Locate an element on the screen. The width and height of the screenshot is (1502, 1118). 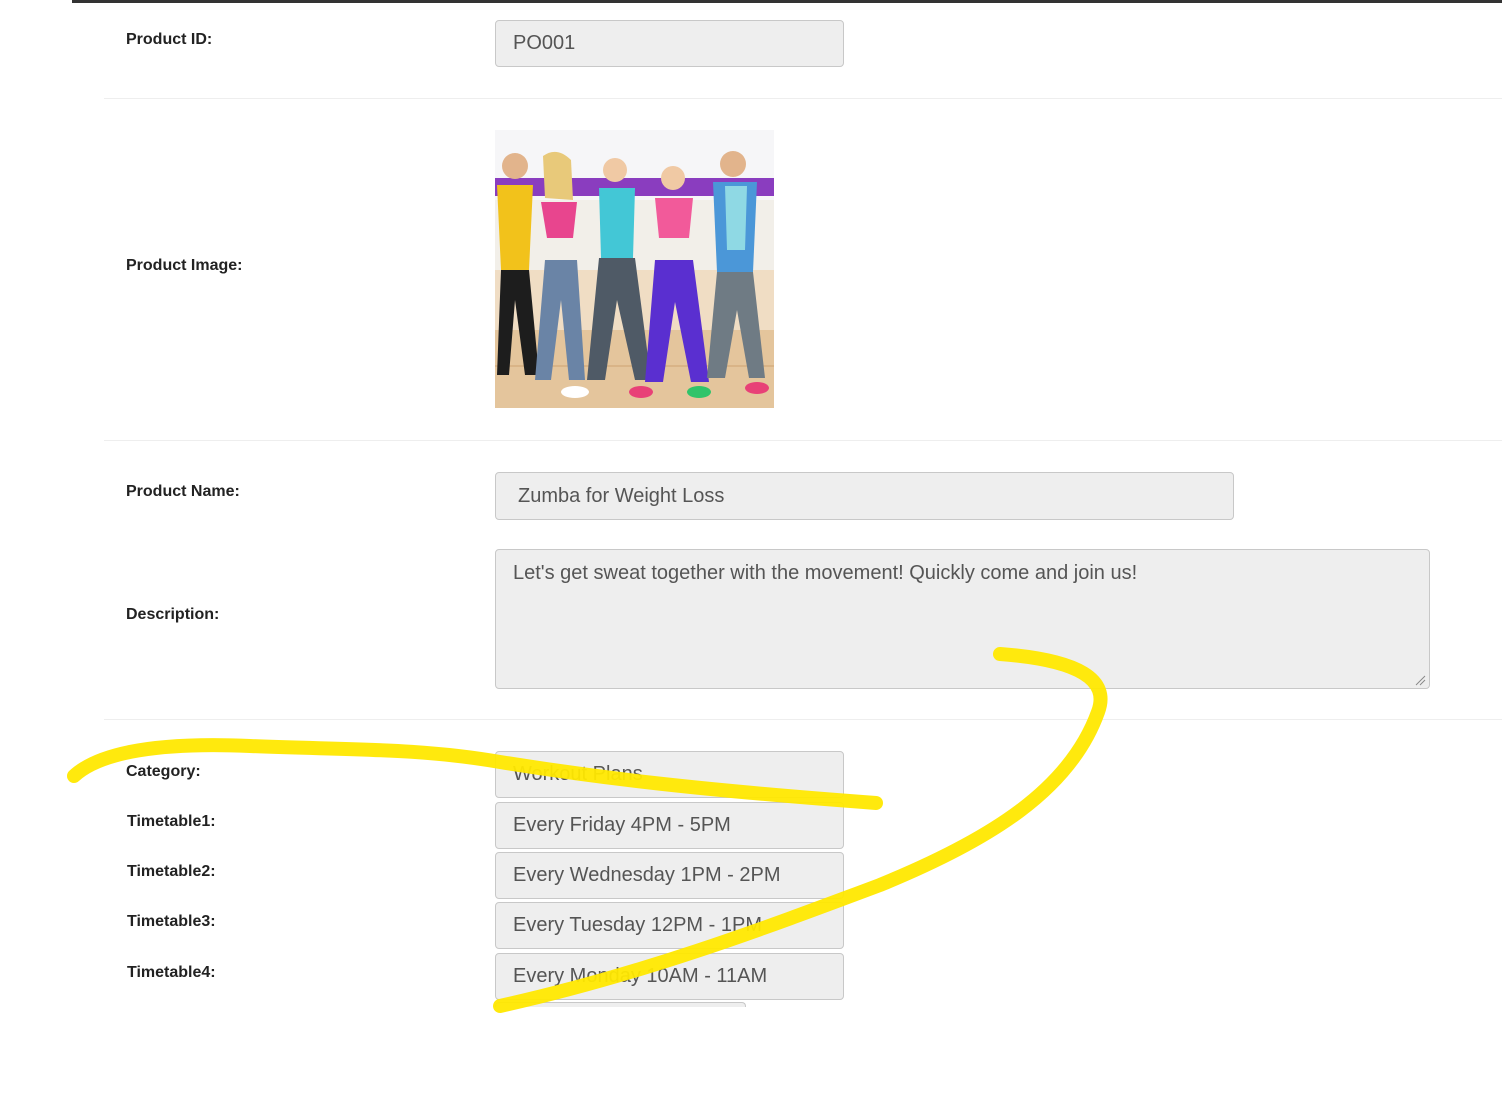
timetable3-input is located at coordinates (669, 925).